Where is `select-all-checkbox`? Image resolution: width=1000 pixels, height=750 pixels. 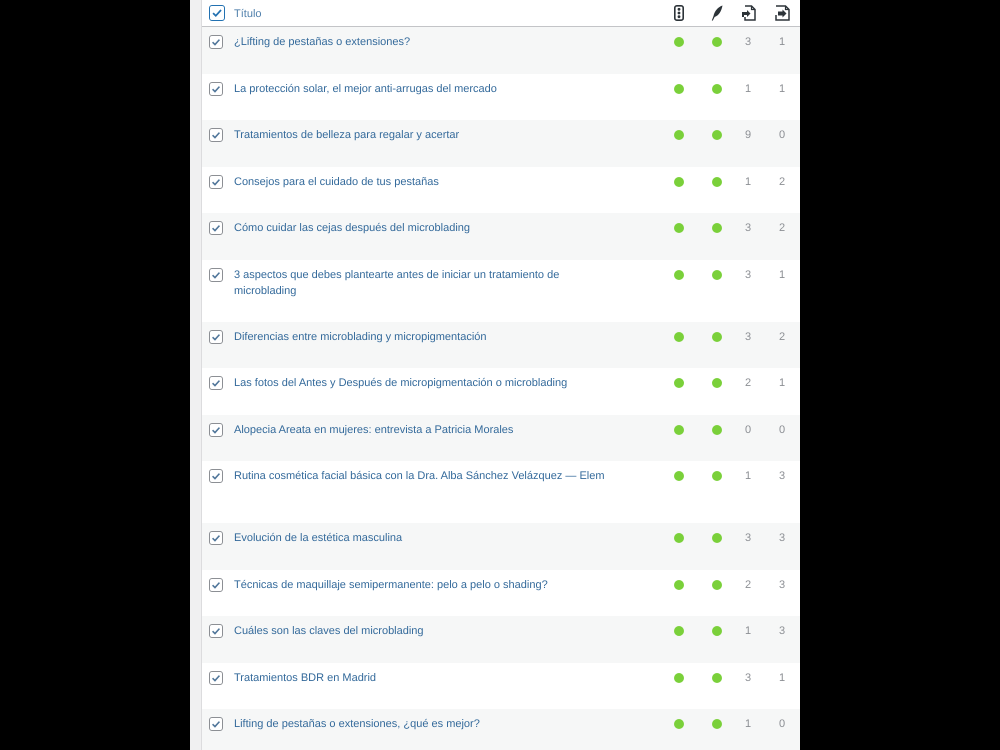 select-all-checkbox is located at coordinates (217, 13).